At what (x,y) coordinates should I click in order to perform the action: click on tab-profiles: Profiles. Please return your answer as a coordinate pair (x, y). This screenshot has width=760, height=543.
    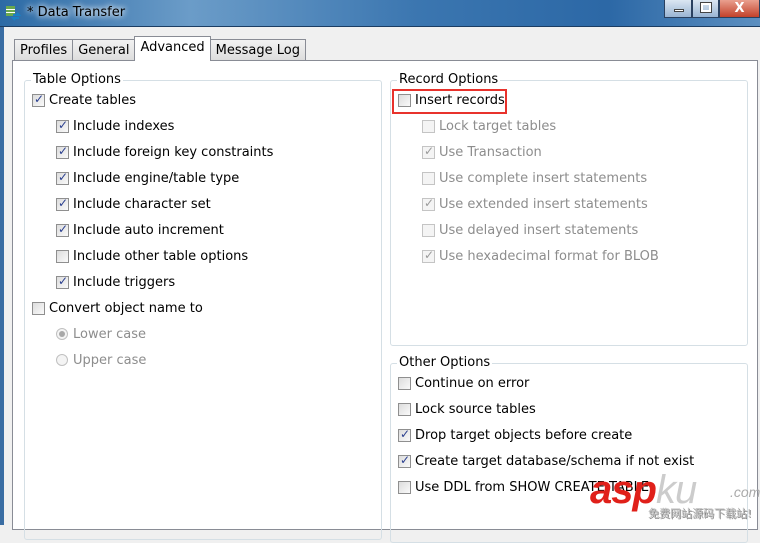
    Looking at the image, I should click on (44, 50).